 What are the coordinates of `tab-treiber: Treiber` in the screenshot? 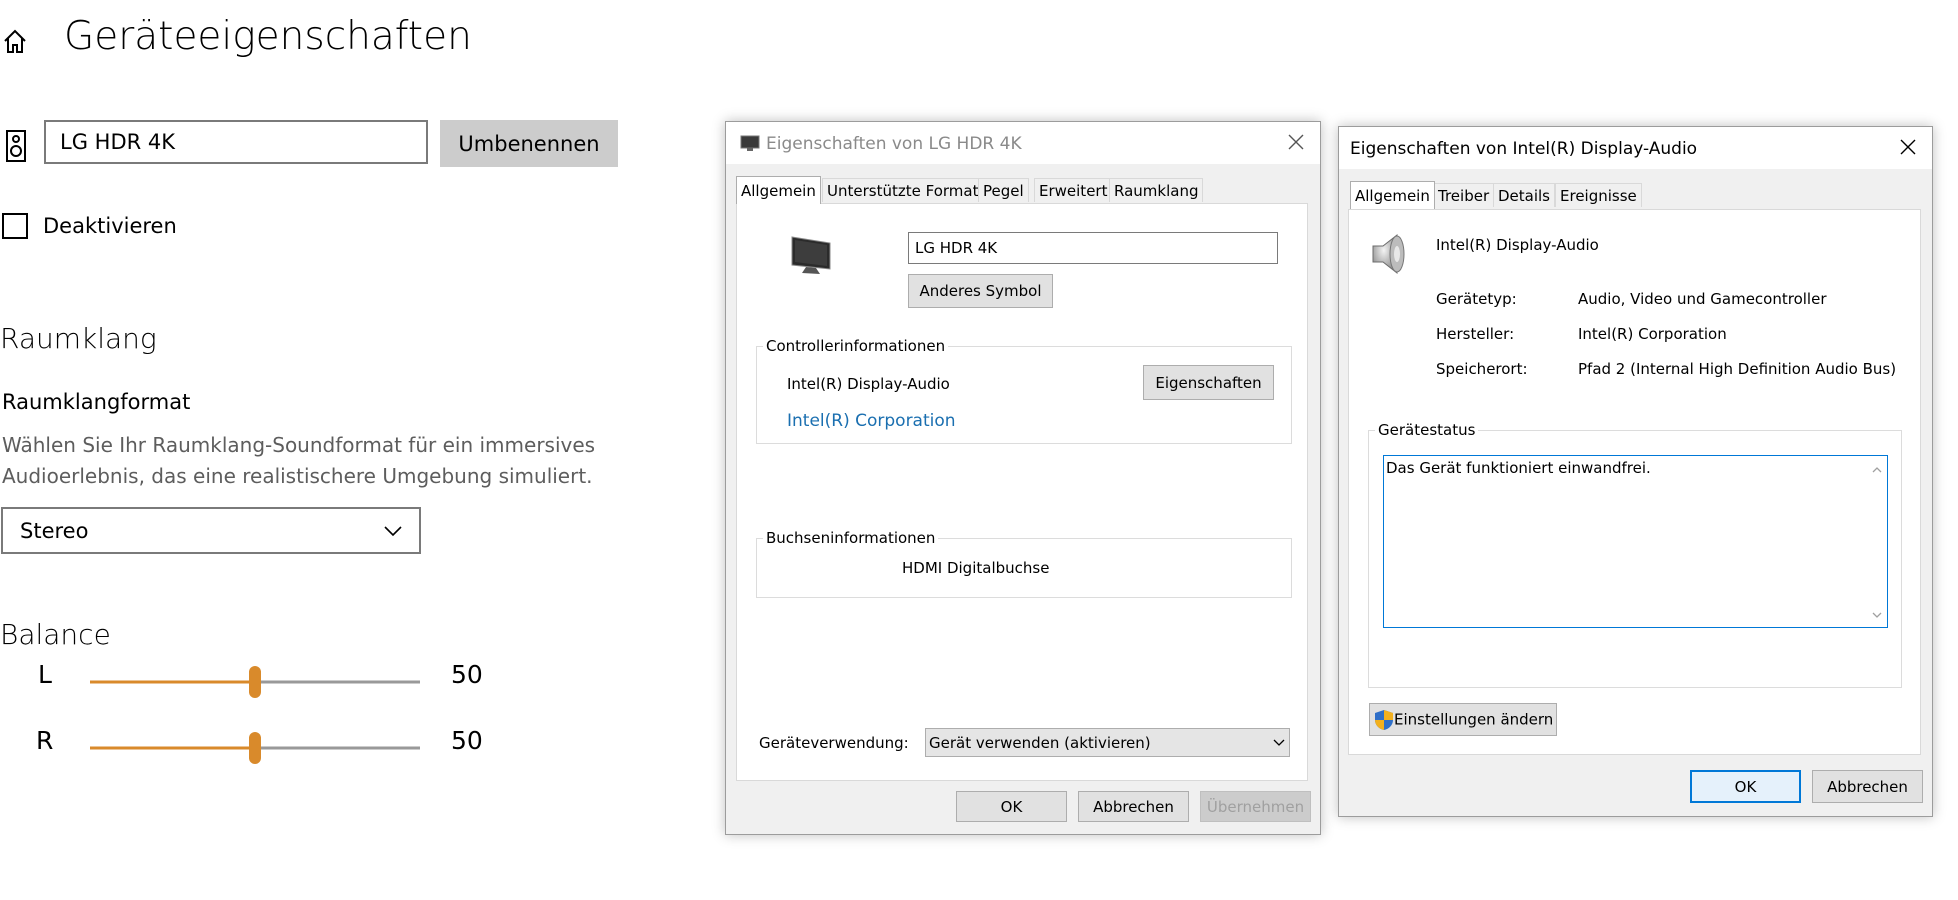 It's located at (1464, 195).